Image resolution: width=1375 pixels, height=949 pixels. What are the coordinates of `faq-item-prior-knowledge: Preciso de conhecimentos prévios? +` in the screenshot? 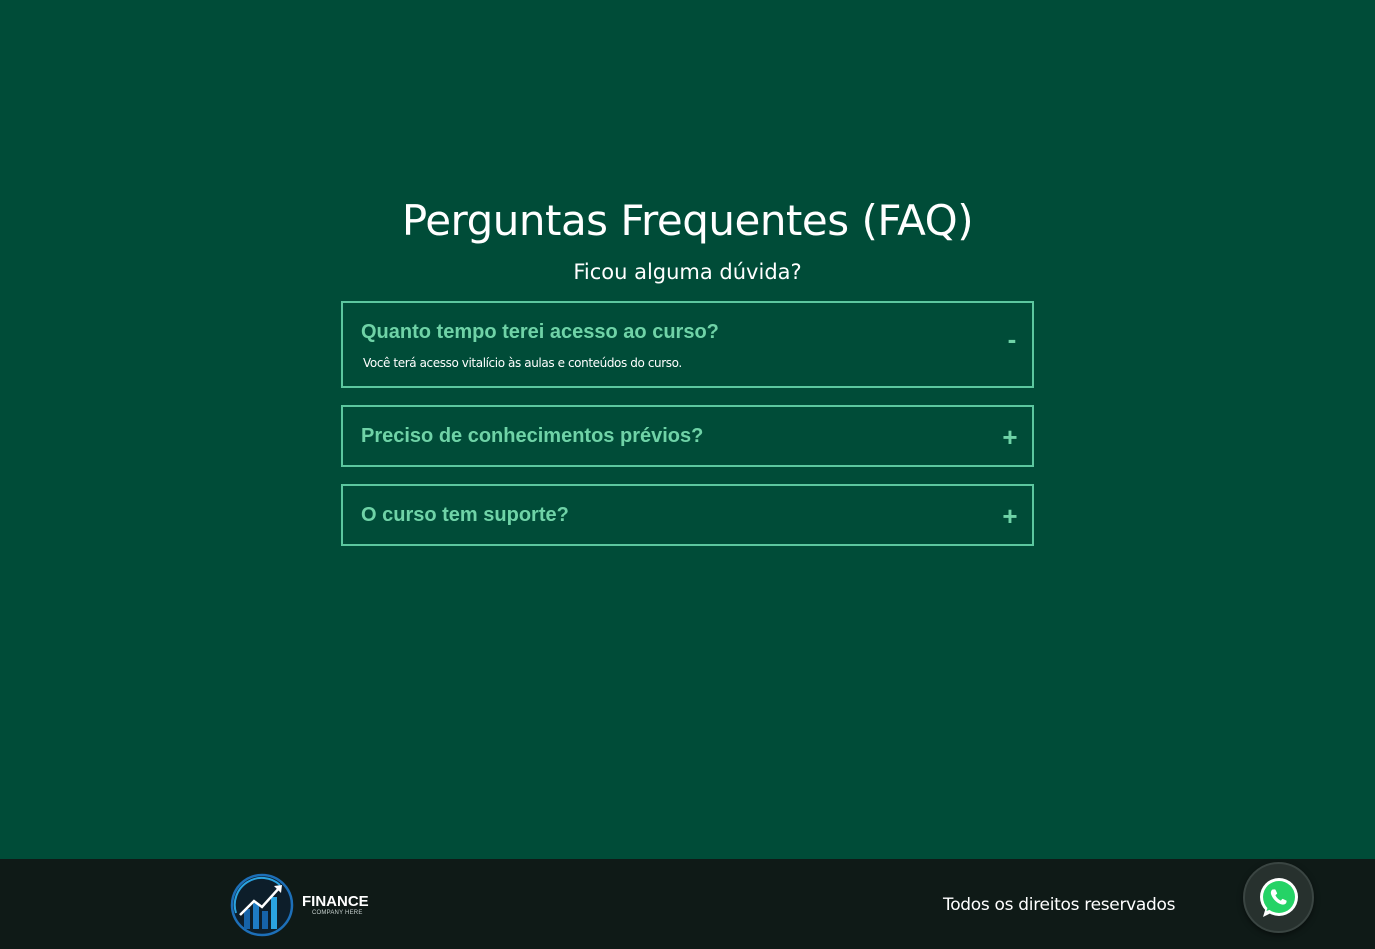 It's located at (687, 436).